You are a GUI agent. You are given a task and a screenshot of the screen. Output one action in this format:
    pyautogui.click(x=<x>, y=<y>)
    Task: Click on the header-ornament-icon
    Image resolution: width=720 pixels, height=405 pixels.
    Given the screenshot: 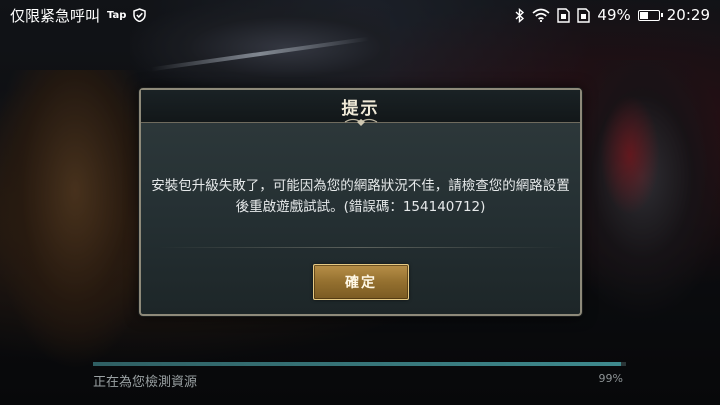 What is the action you would take?
    pyautogui.click(x=360, y=122)
    